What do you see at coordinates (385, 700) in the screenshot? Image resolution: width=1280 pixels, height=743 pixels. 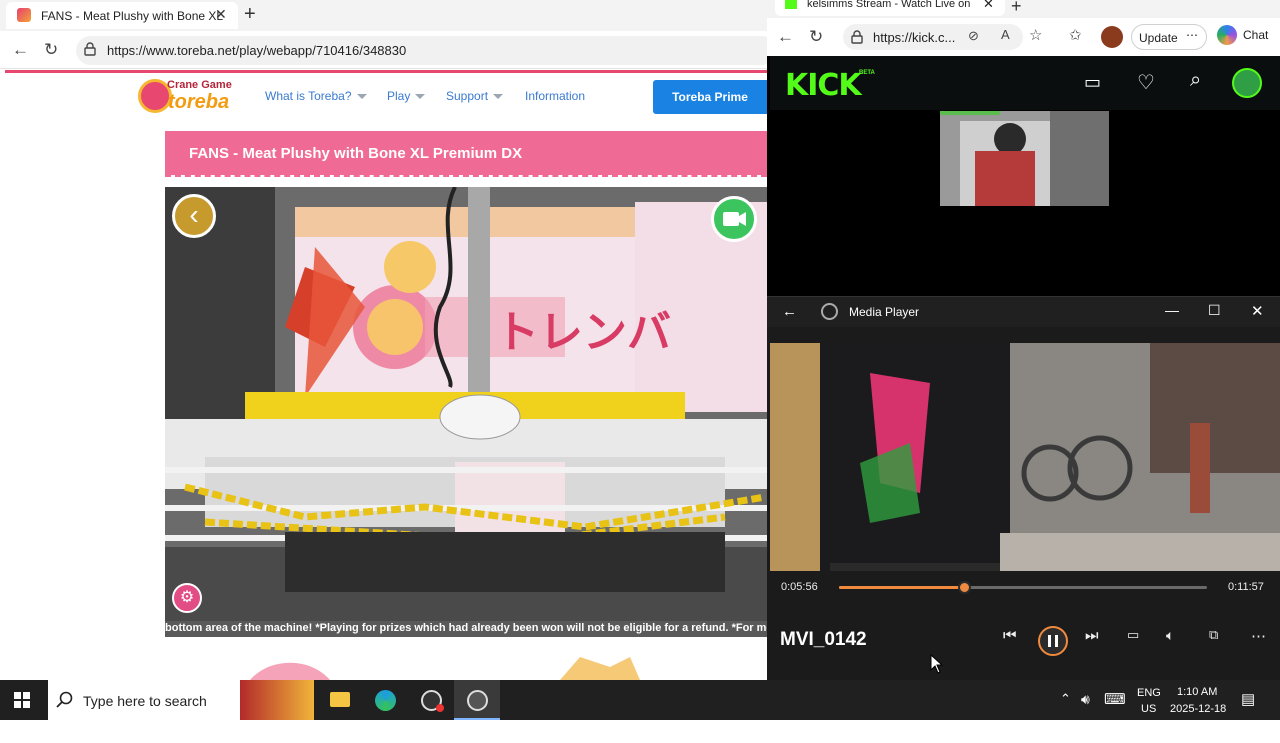 I see `edge-browser-icon` at bounding box center [385, 700].